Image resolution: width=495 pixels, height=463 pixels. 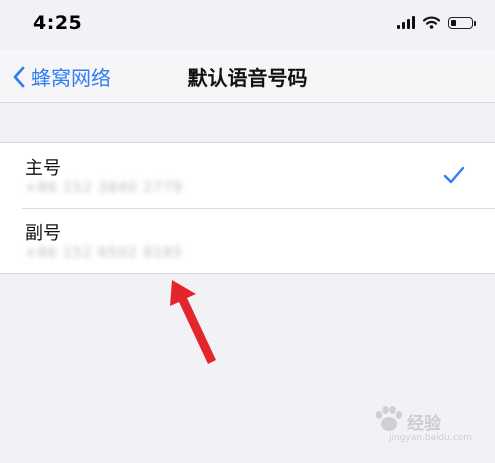 I want to click on line-number: +86 152 6502 8185, so click(x=104, y=253).